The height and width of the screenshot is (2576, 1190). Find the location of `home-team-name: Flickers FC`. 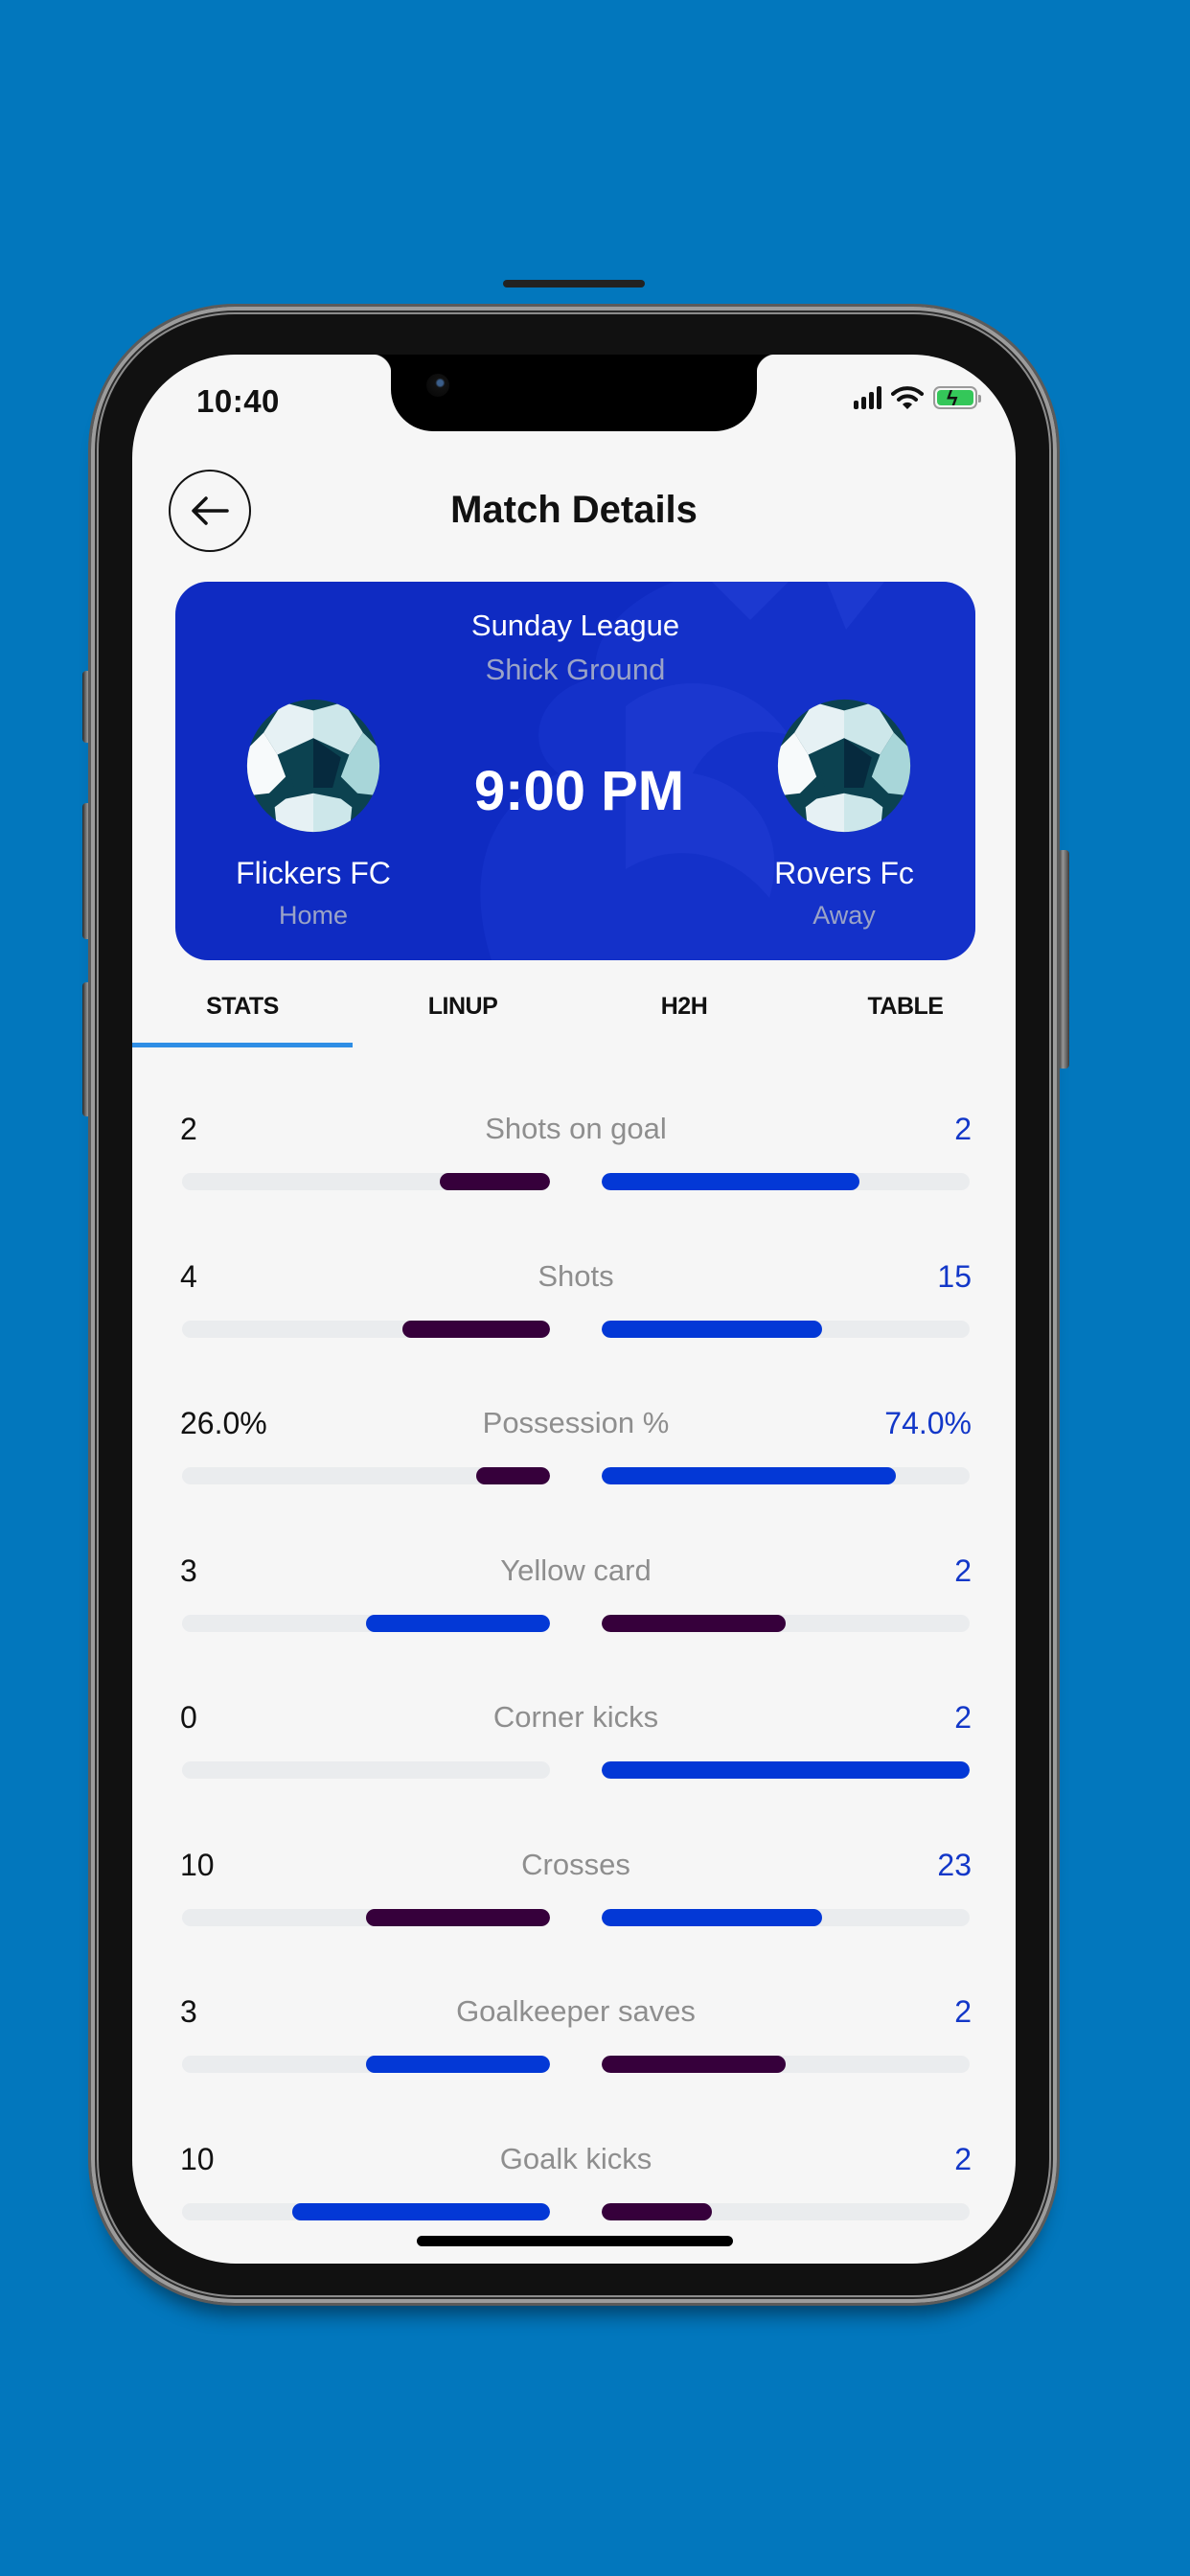

home-team-name: Flickers FC is located at coordinates (313, 873).